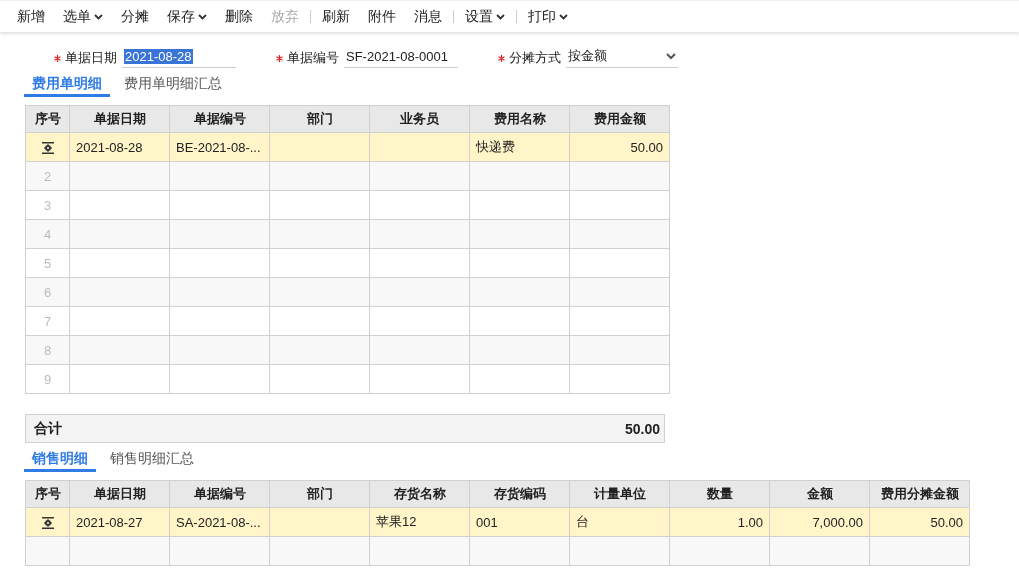  What do you see at coordinates (428, 16) in the screenshot?
I see `toolbar-button: 消息` at bounding box center [428, 16].